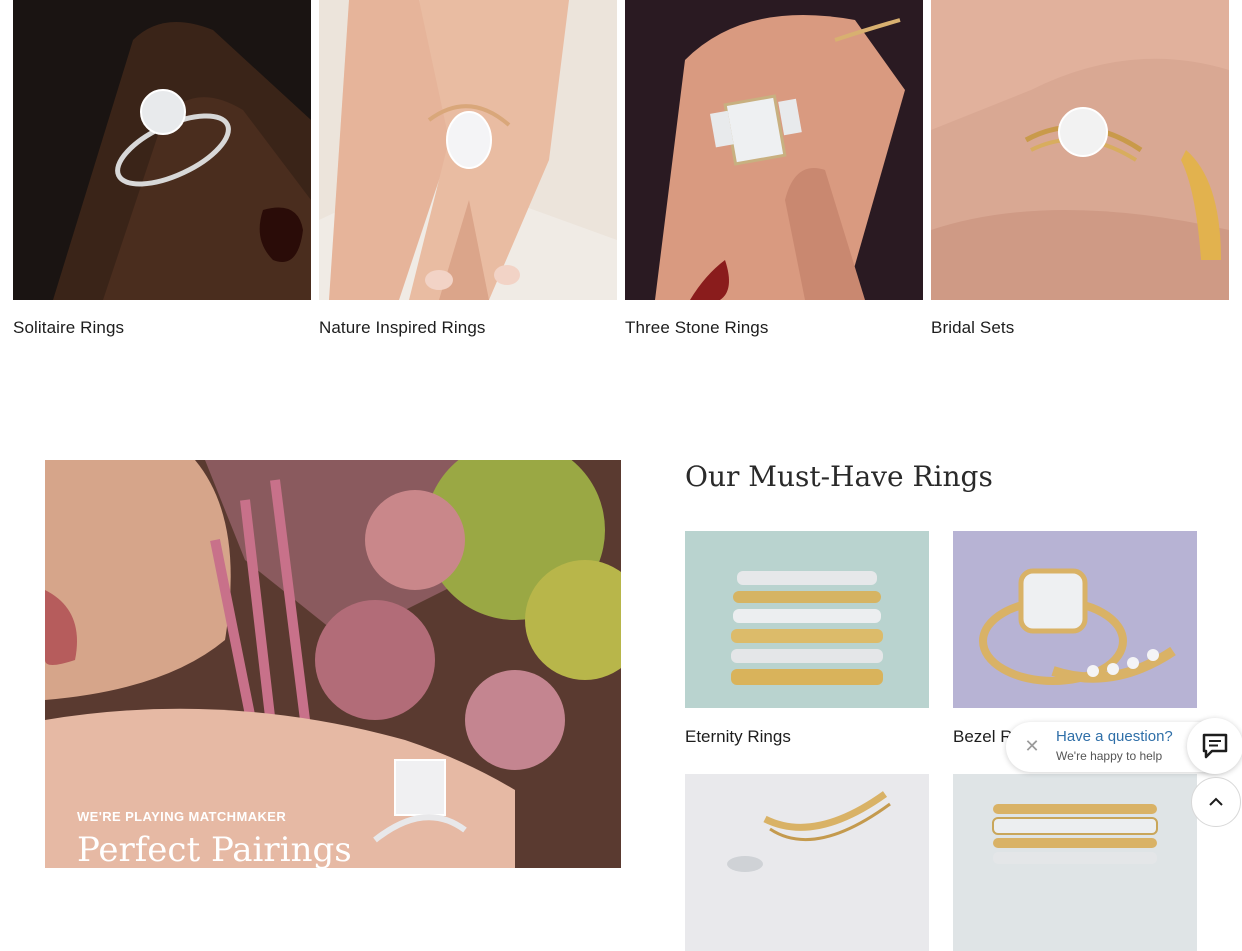 Image resolution: width=1242 pixels, height=951 pixels. Describe the element at coordinates (738, 737) in the screenshot. I see `must-have-label: Eternity Rings` at that location.